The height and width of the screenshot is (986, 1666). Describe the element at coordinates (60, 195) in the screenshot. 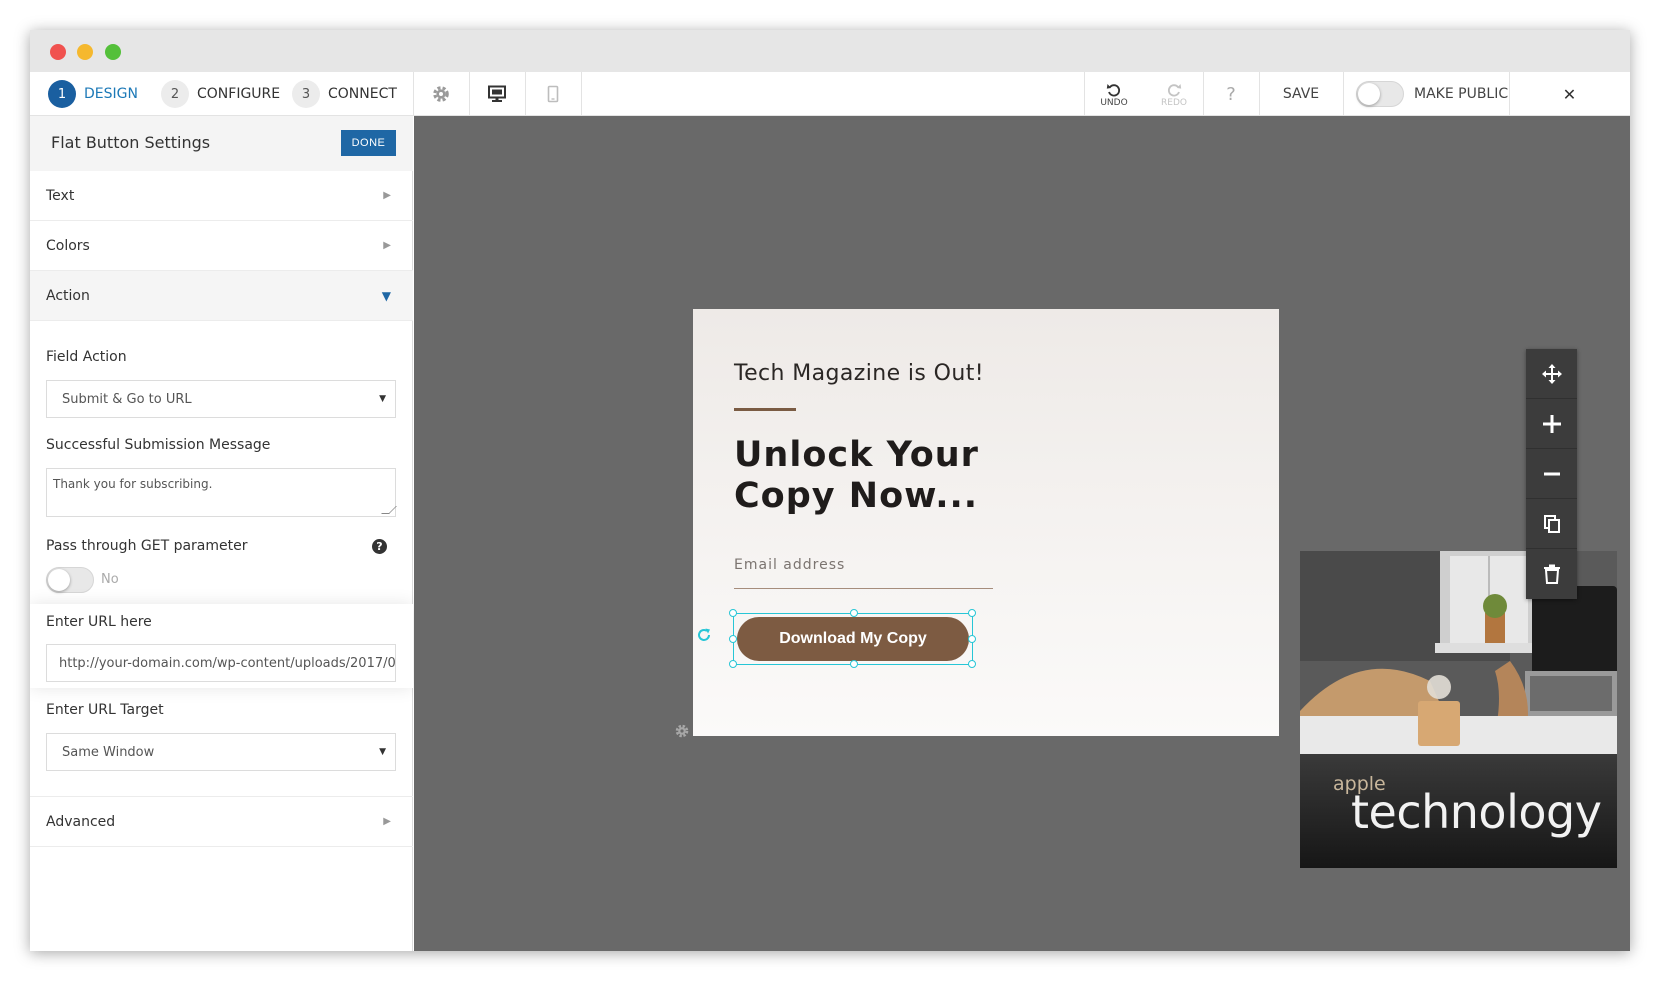

I see `section-text-label: Text` at that location.